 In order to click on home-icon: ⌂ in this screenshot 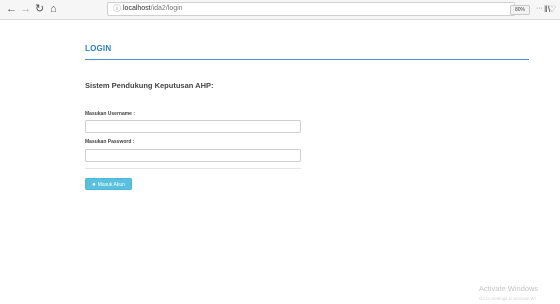, I will do `click(53, 9)`.